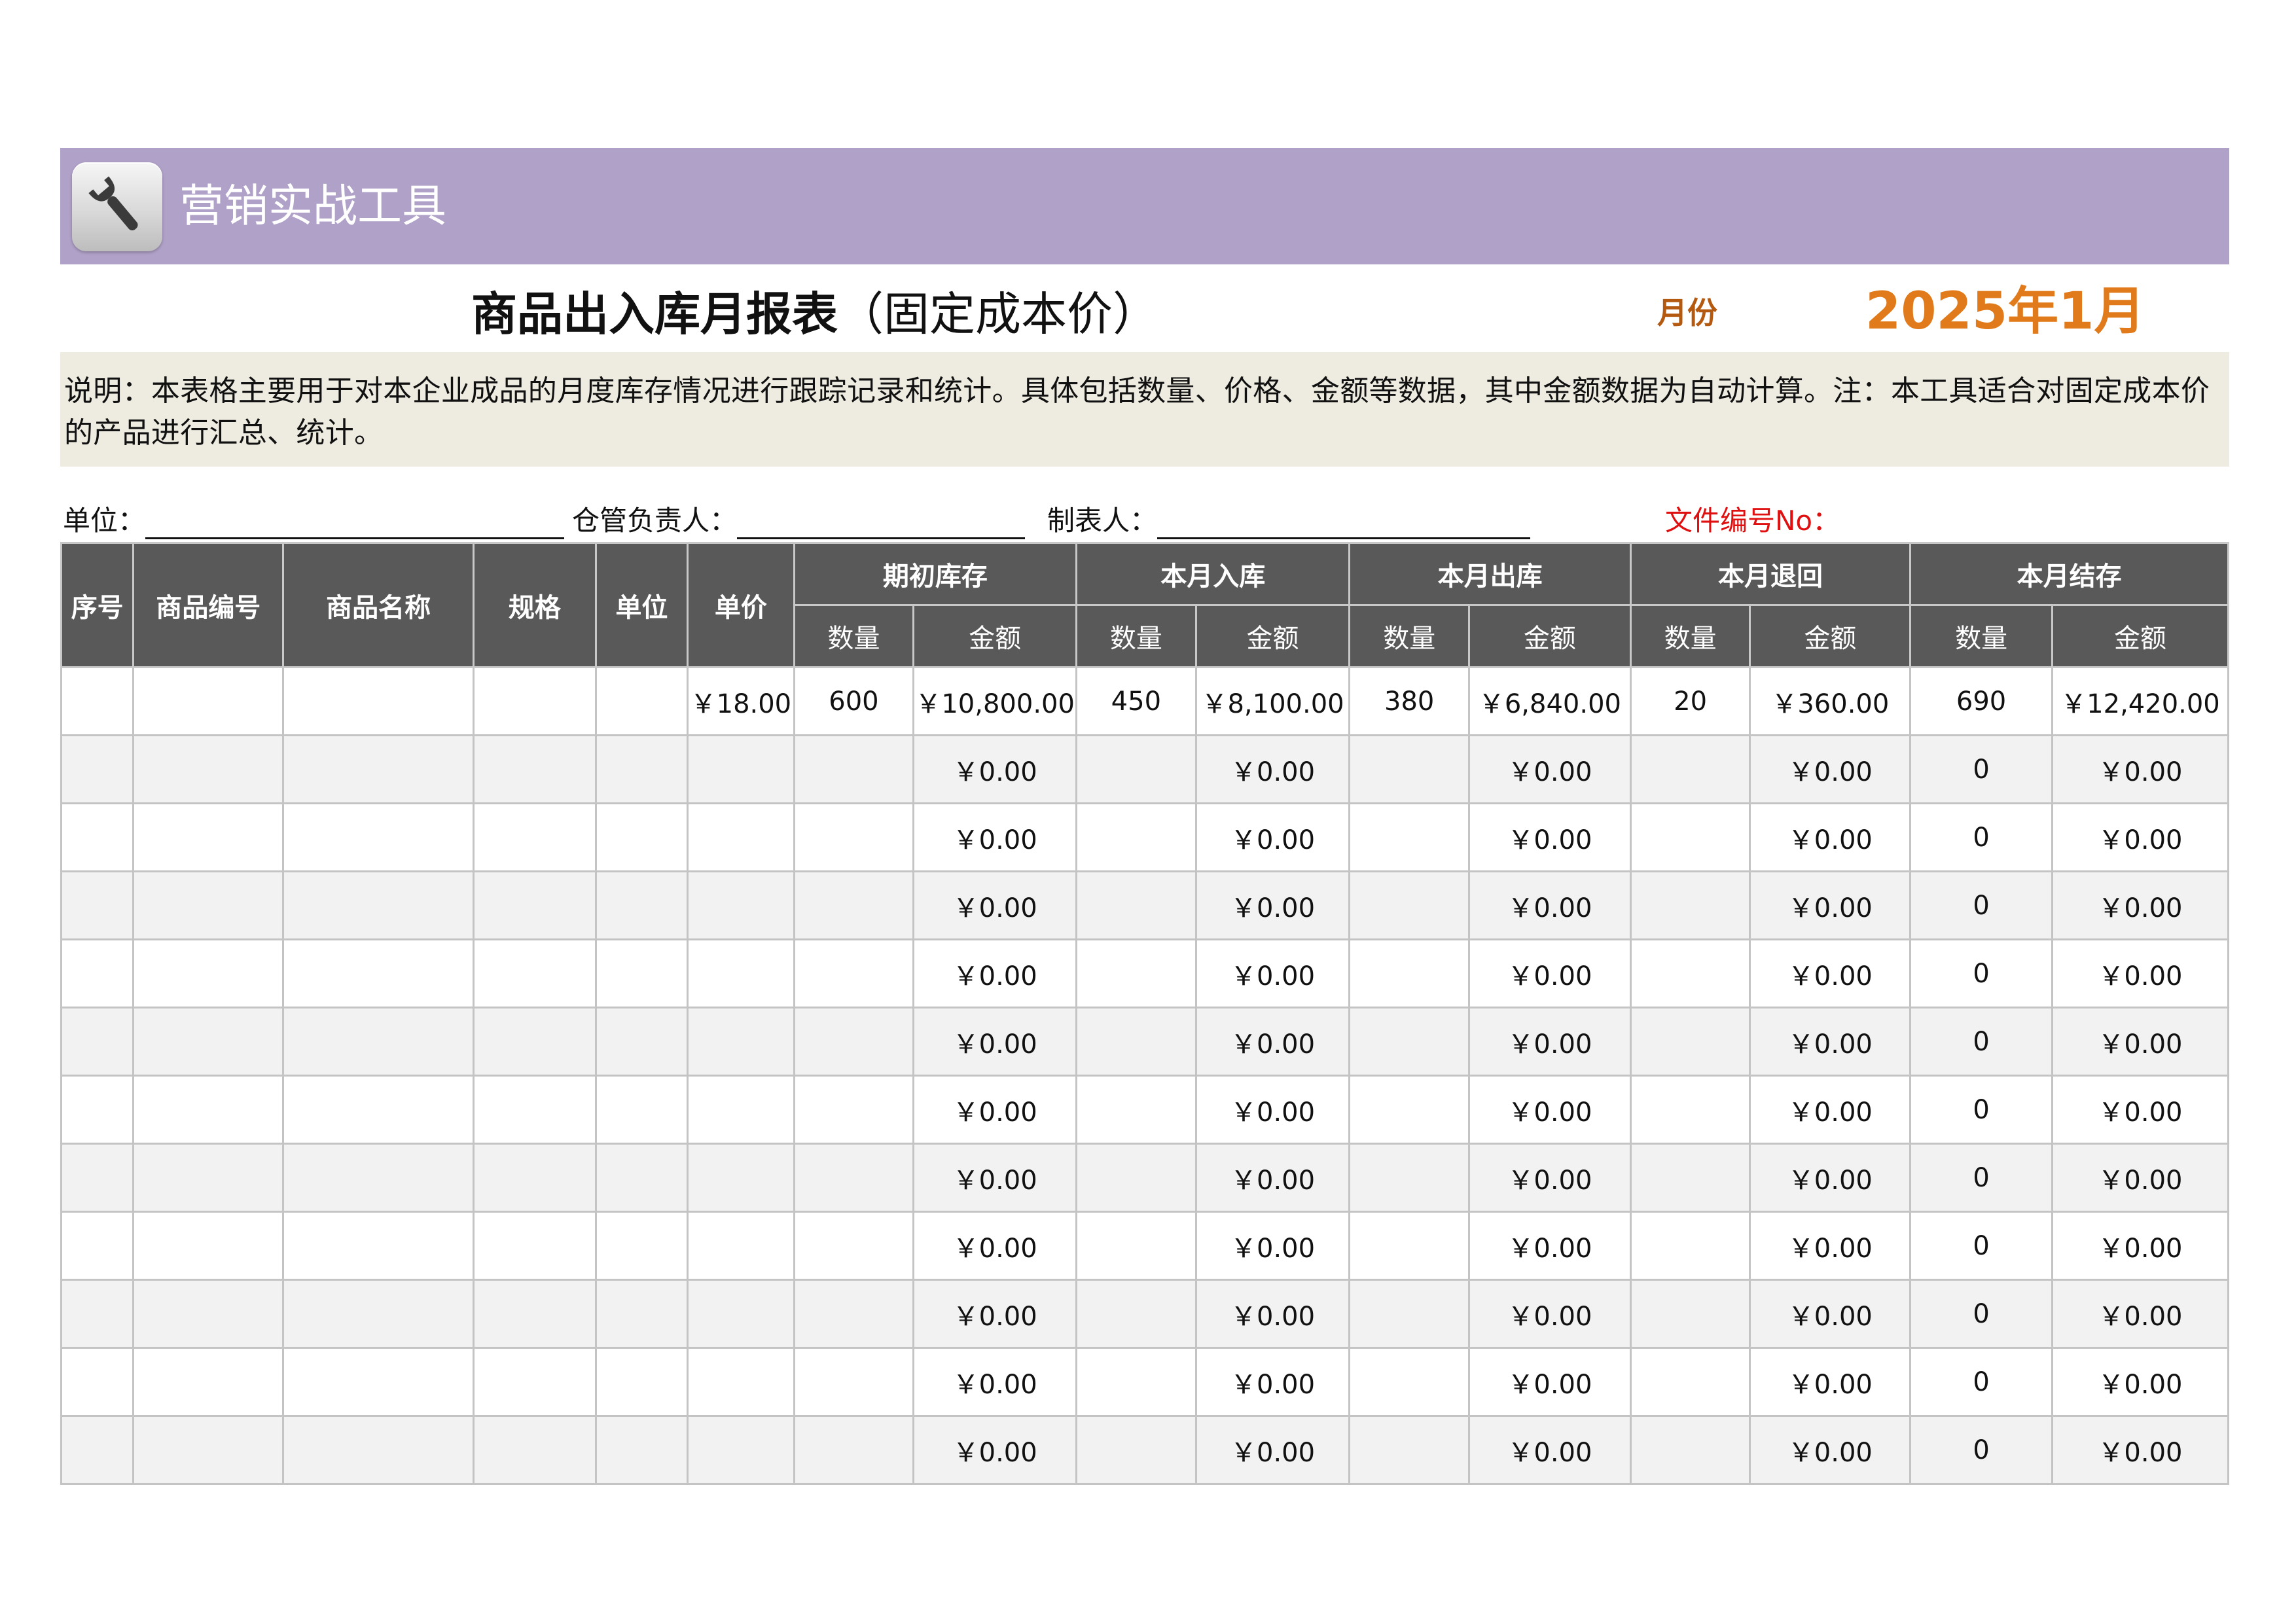 This screenshot has width=2296, height=1623. What do you see at coordinates (1830, 701) in the screenshot?
I see `cell-ret-amount: ￥360.00` at bounding box center [1830, 701].